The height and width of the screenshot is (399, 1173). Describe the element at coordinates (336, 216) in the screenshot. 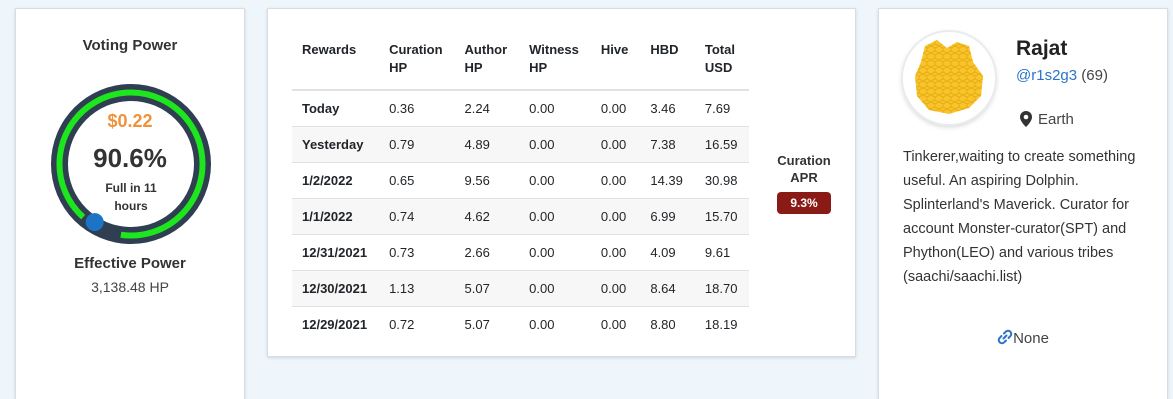

I see `row-date: 1/1/2022` at that location.